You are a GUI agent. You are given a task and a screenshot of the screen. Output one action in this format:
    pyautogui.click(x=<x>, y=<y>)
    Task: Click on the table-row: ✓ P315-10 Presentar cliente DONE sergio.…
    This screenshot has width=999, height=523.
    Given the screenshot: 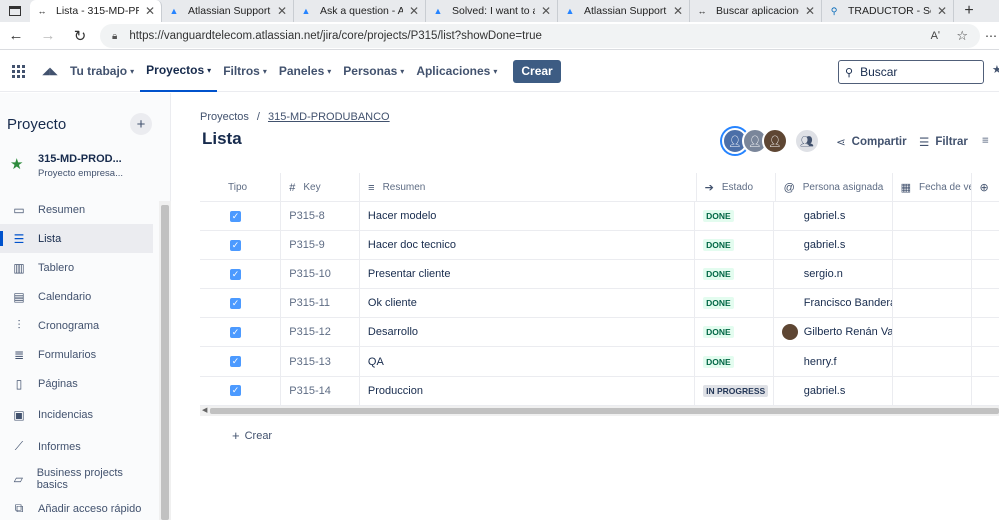 What is the action you would take?
    pyautogui.click(x=599, y=275)
    